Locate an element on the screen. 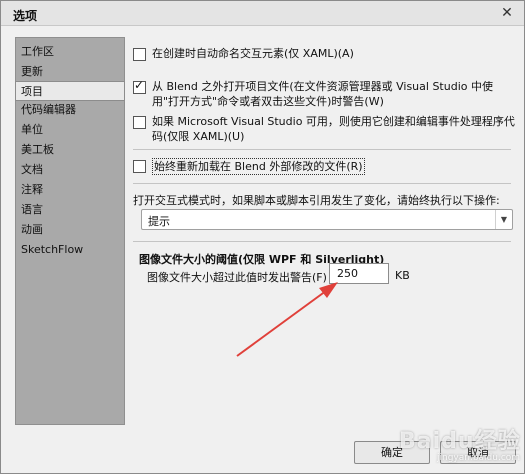 The width and height of the screenshot is (525, 474). title-bar: 选项 ✕ is located at coordinates (262, 13).